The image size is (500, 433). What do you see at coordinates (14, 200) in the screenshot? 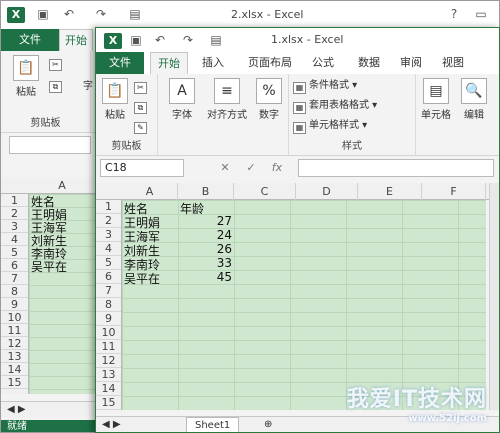
I see `back-row-num: 1` at bounding box center [14, 200].